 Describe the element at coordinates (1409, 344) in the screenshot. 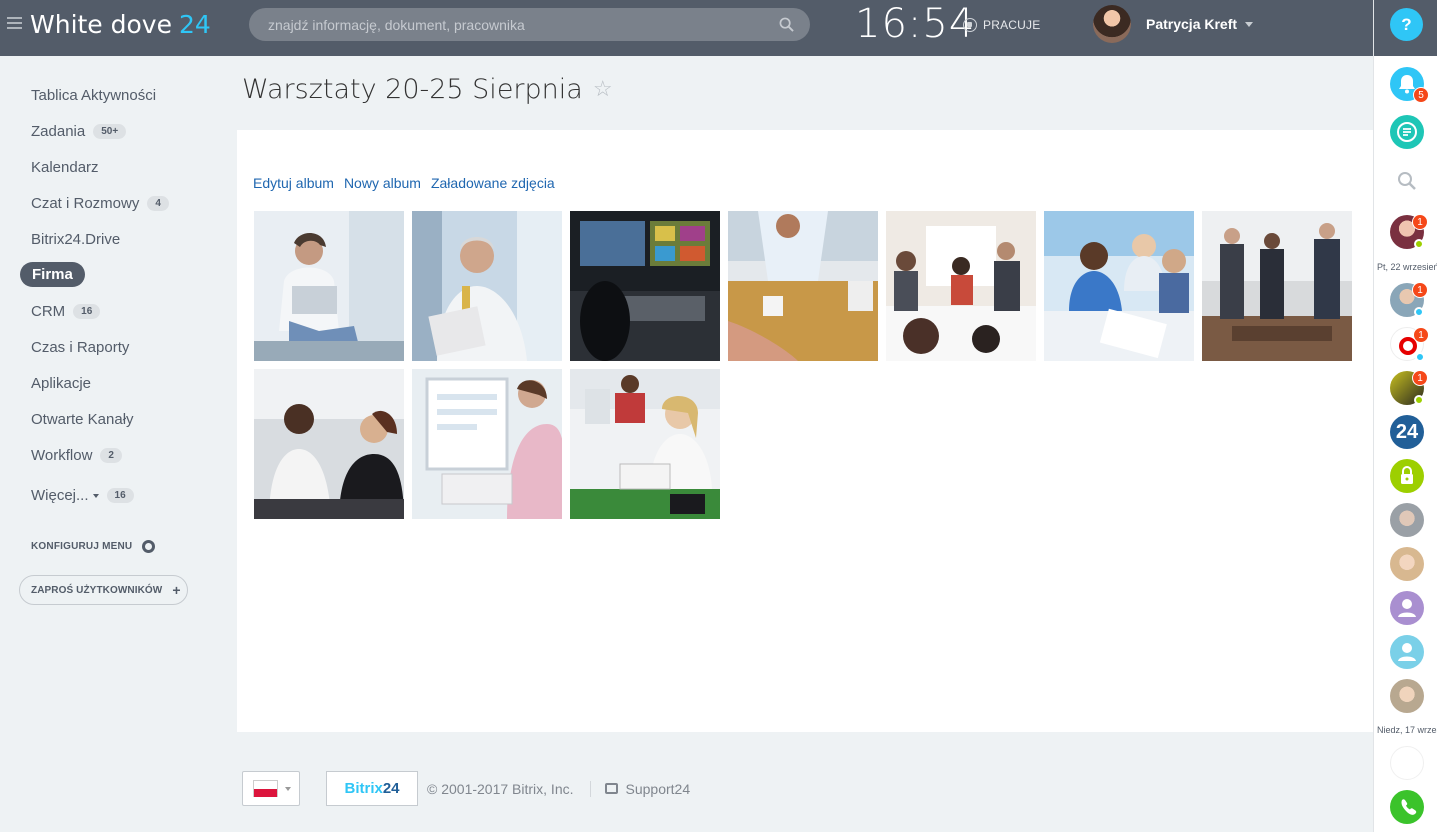

I see `chat-avatar-openlines: 1` at that location.